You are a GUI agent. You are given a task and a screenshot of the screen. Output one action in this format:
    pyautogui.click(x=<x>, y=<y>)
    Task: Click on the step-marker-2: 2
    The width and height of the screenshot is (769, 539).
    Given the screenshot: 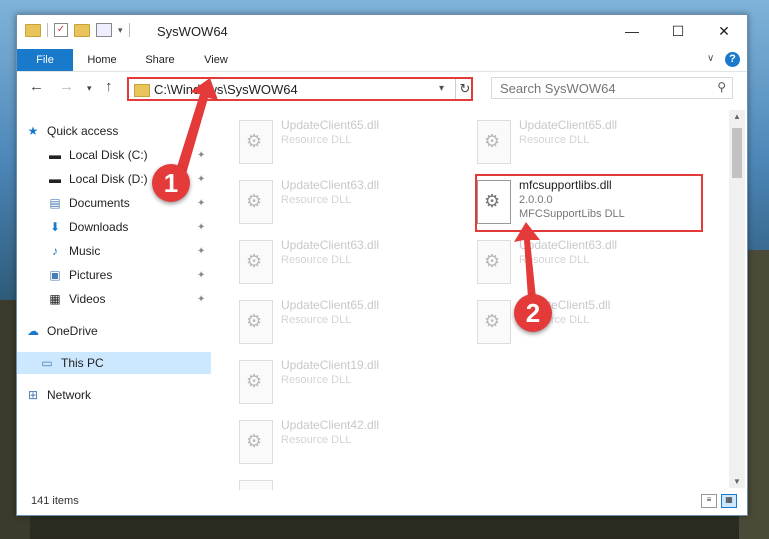 What is the action you would take?
    pyautogui.click(x=533, y=313)
    